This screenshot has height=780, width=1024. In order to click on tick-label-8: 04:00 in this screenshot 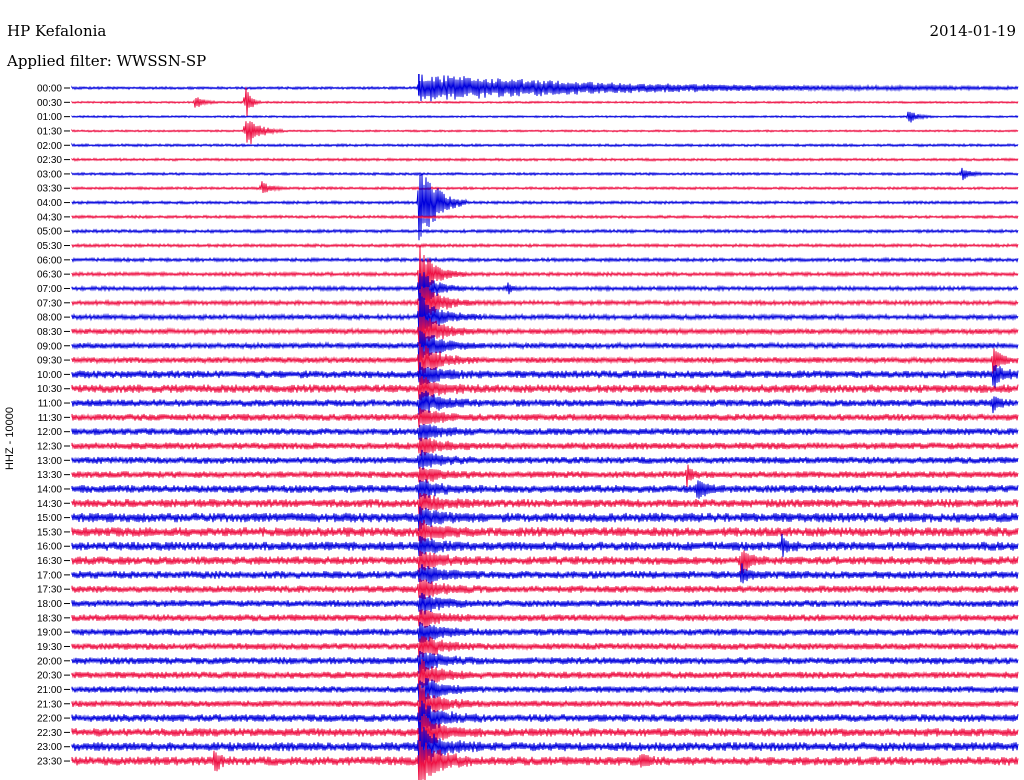, I will do `click(49, 203)`.